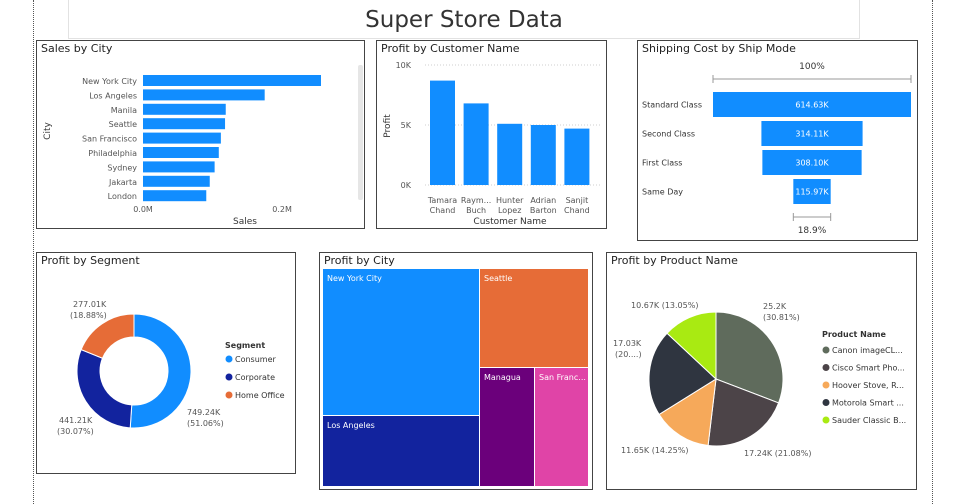  What do you see at coordinates (205, 423) in the screenshot?
I see `data-label: (51.06%)` at bounding box center [205, 423].